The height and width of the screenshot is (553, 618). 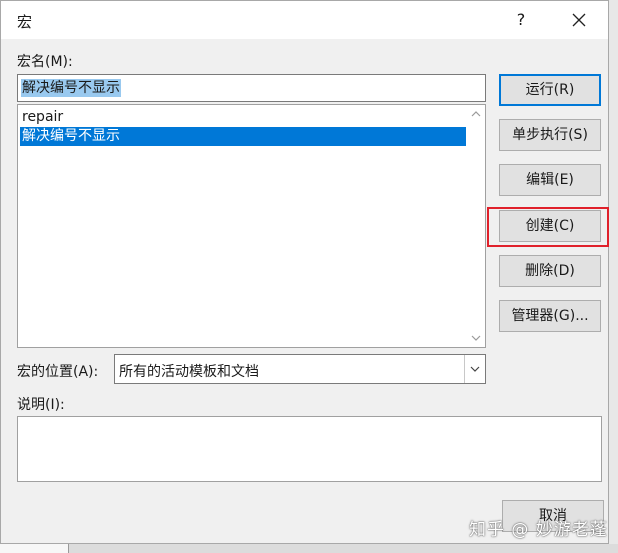 I want to click on macro-location-value: 所有的活动模板和文档, so click(x=189, y=372).